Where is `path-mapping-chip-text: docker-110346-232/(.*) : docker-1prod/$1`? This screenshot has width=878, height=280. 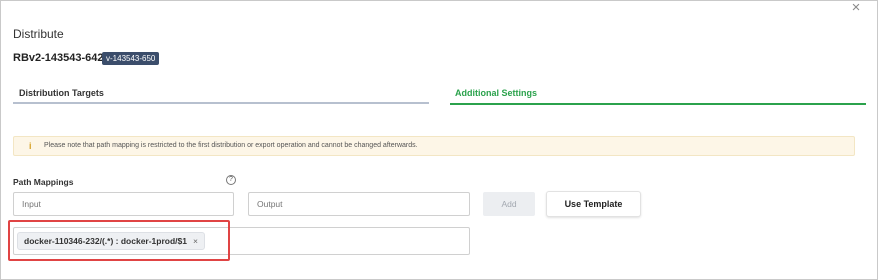 path-mapping-chip-text: docker-110346-232/(.*) : docker-1prod/$1 is located at coordinates (105, 241).